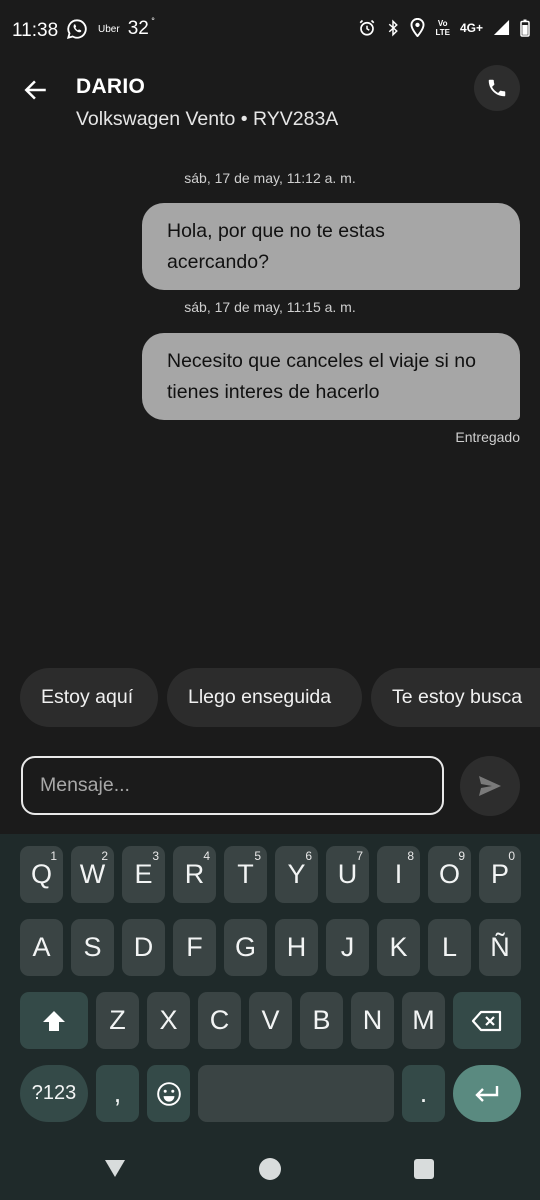 The height and width of the screenshot is (1200, 540). What do you see at coordinates (41, 947) in the screenshot?
I see `key-a: A` at bounding box center [41, 947].